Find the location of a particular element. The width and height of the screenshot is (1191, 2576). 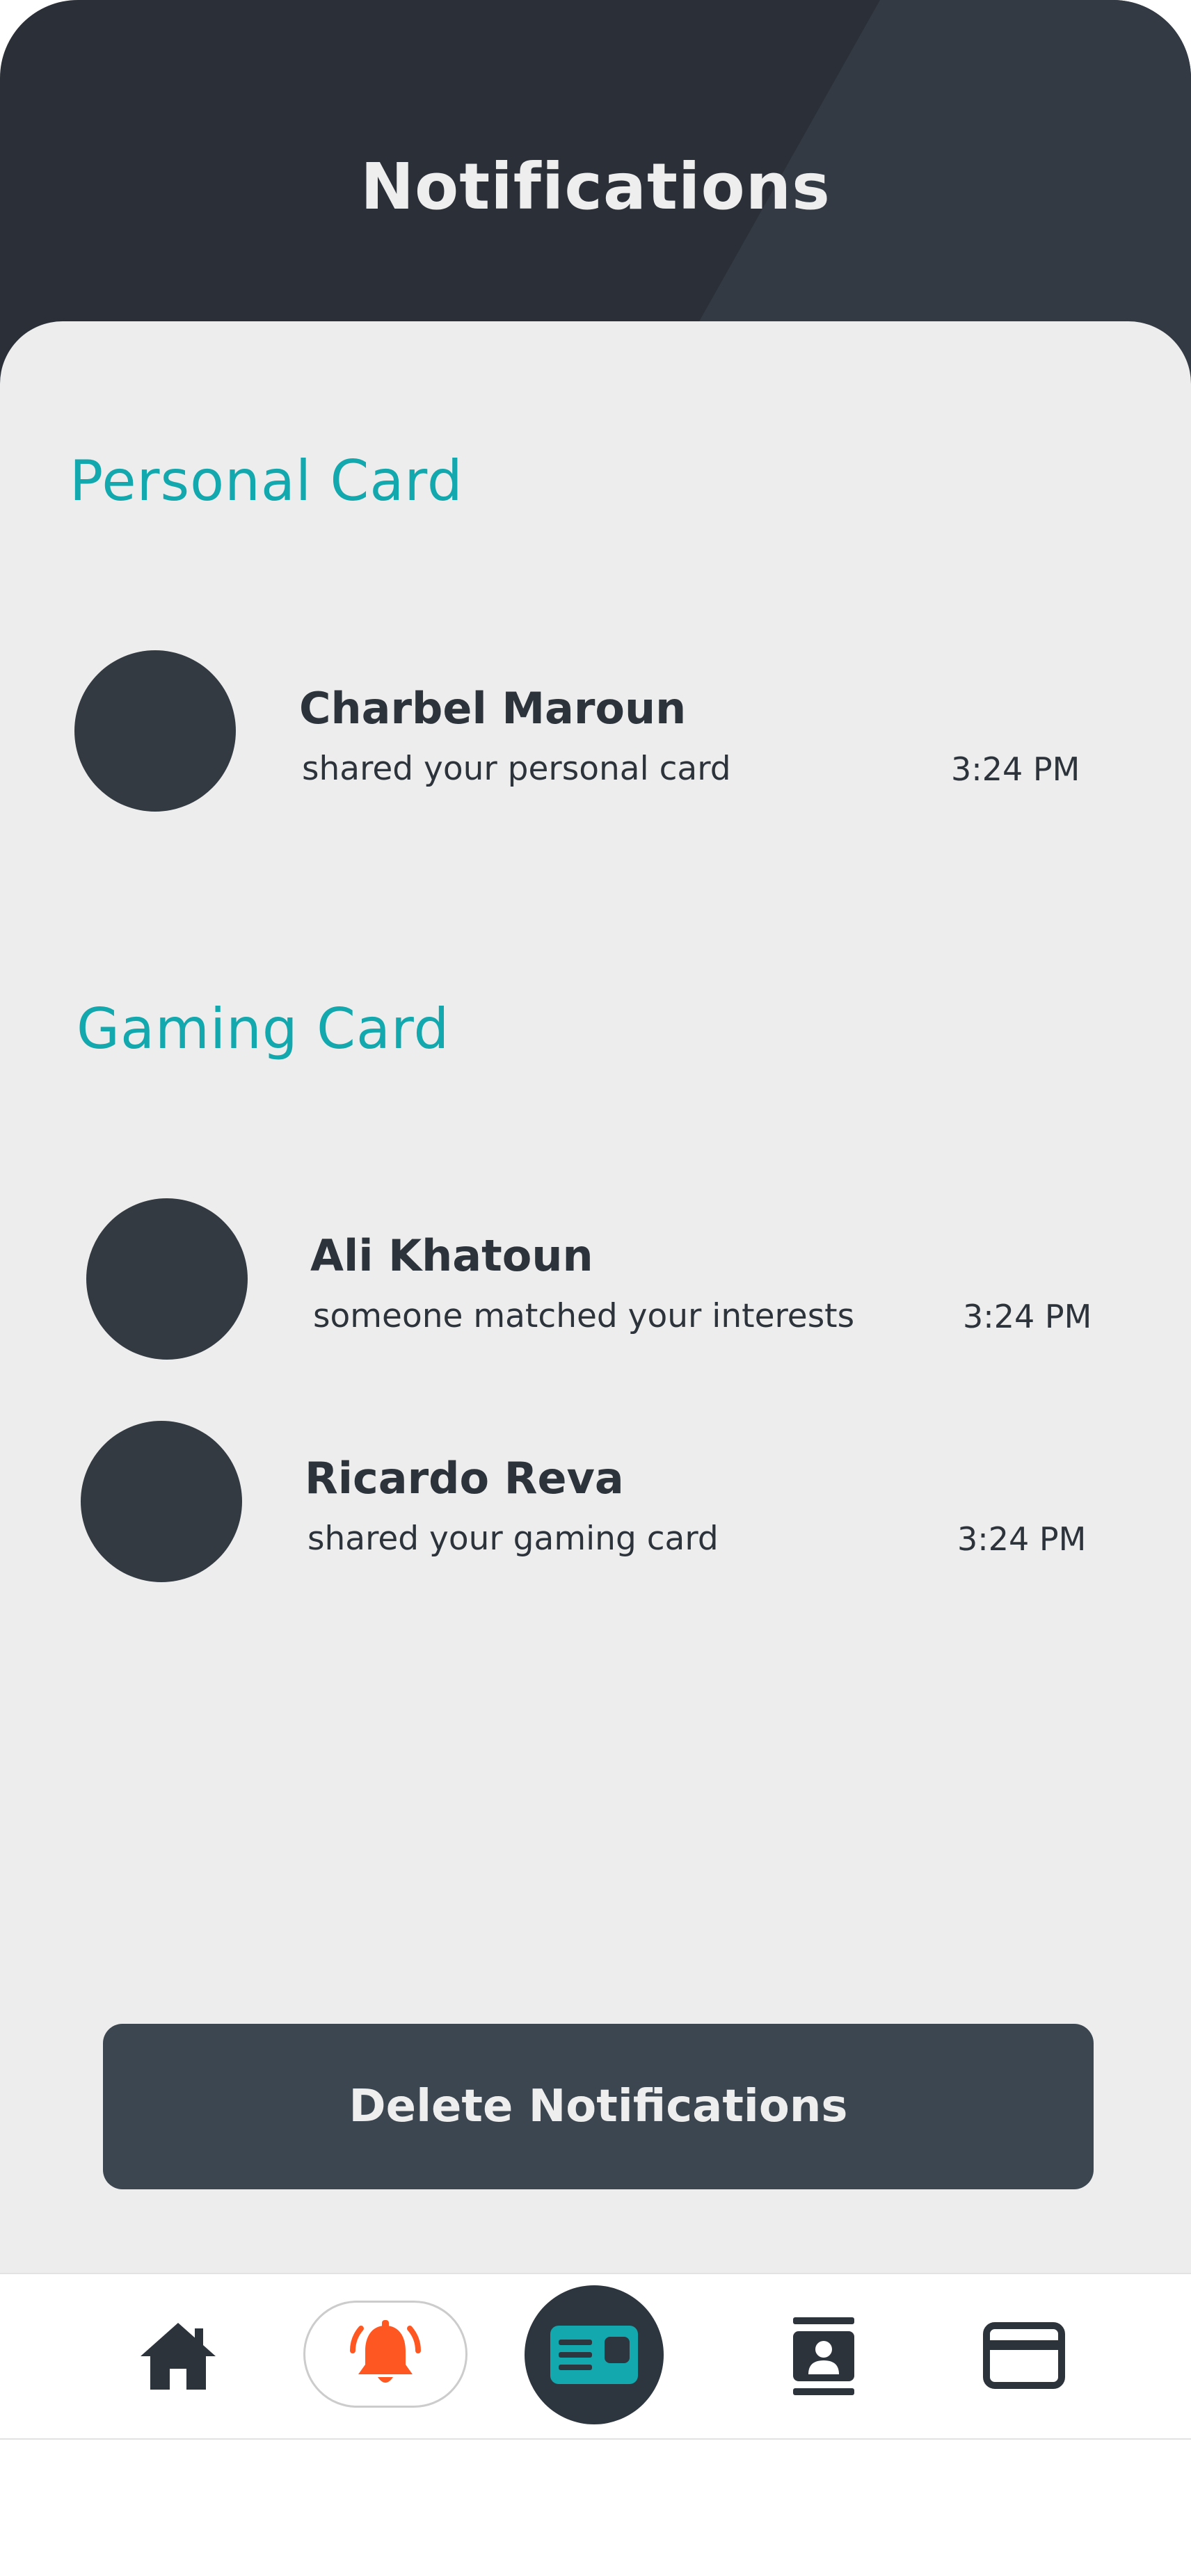

credit-card-icon is located at coordinates (1024, 2356).